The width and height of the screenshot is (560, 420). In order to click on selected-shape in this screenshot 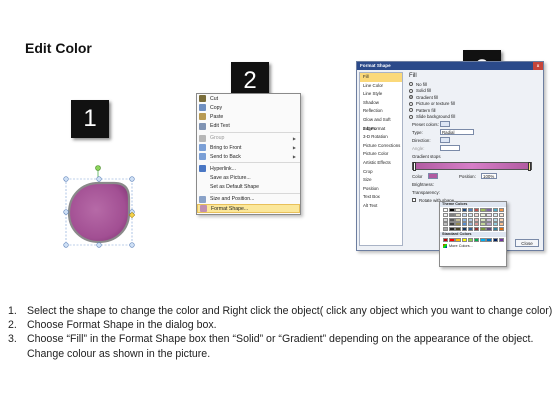, I will do `click(102, 207)`.